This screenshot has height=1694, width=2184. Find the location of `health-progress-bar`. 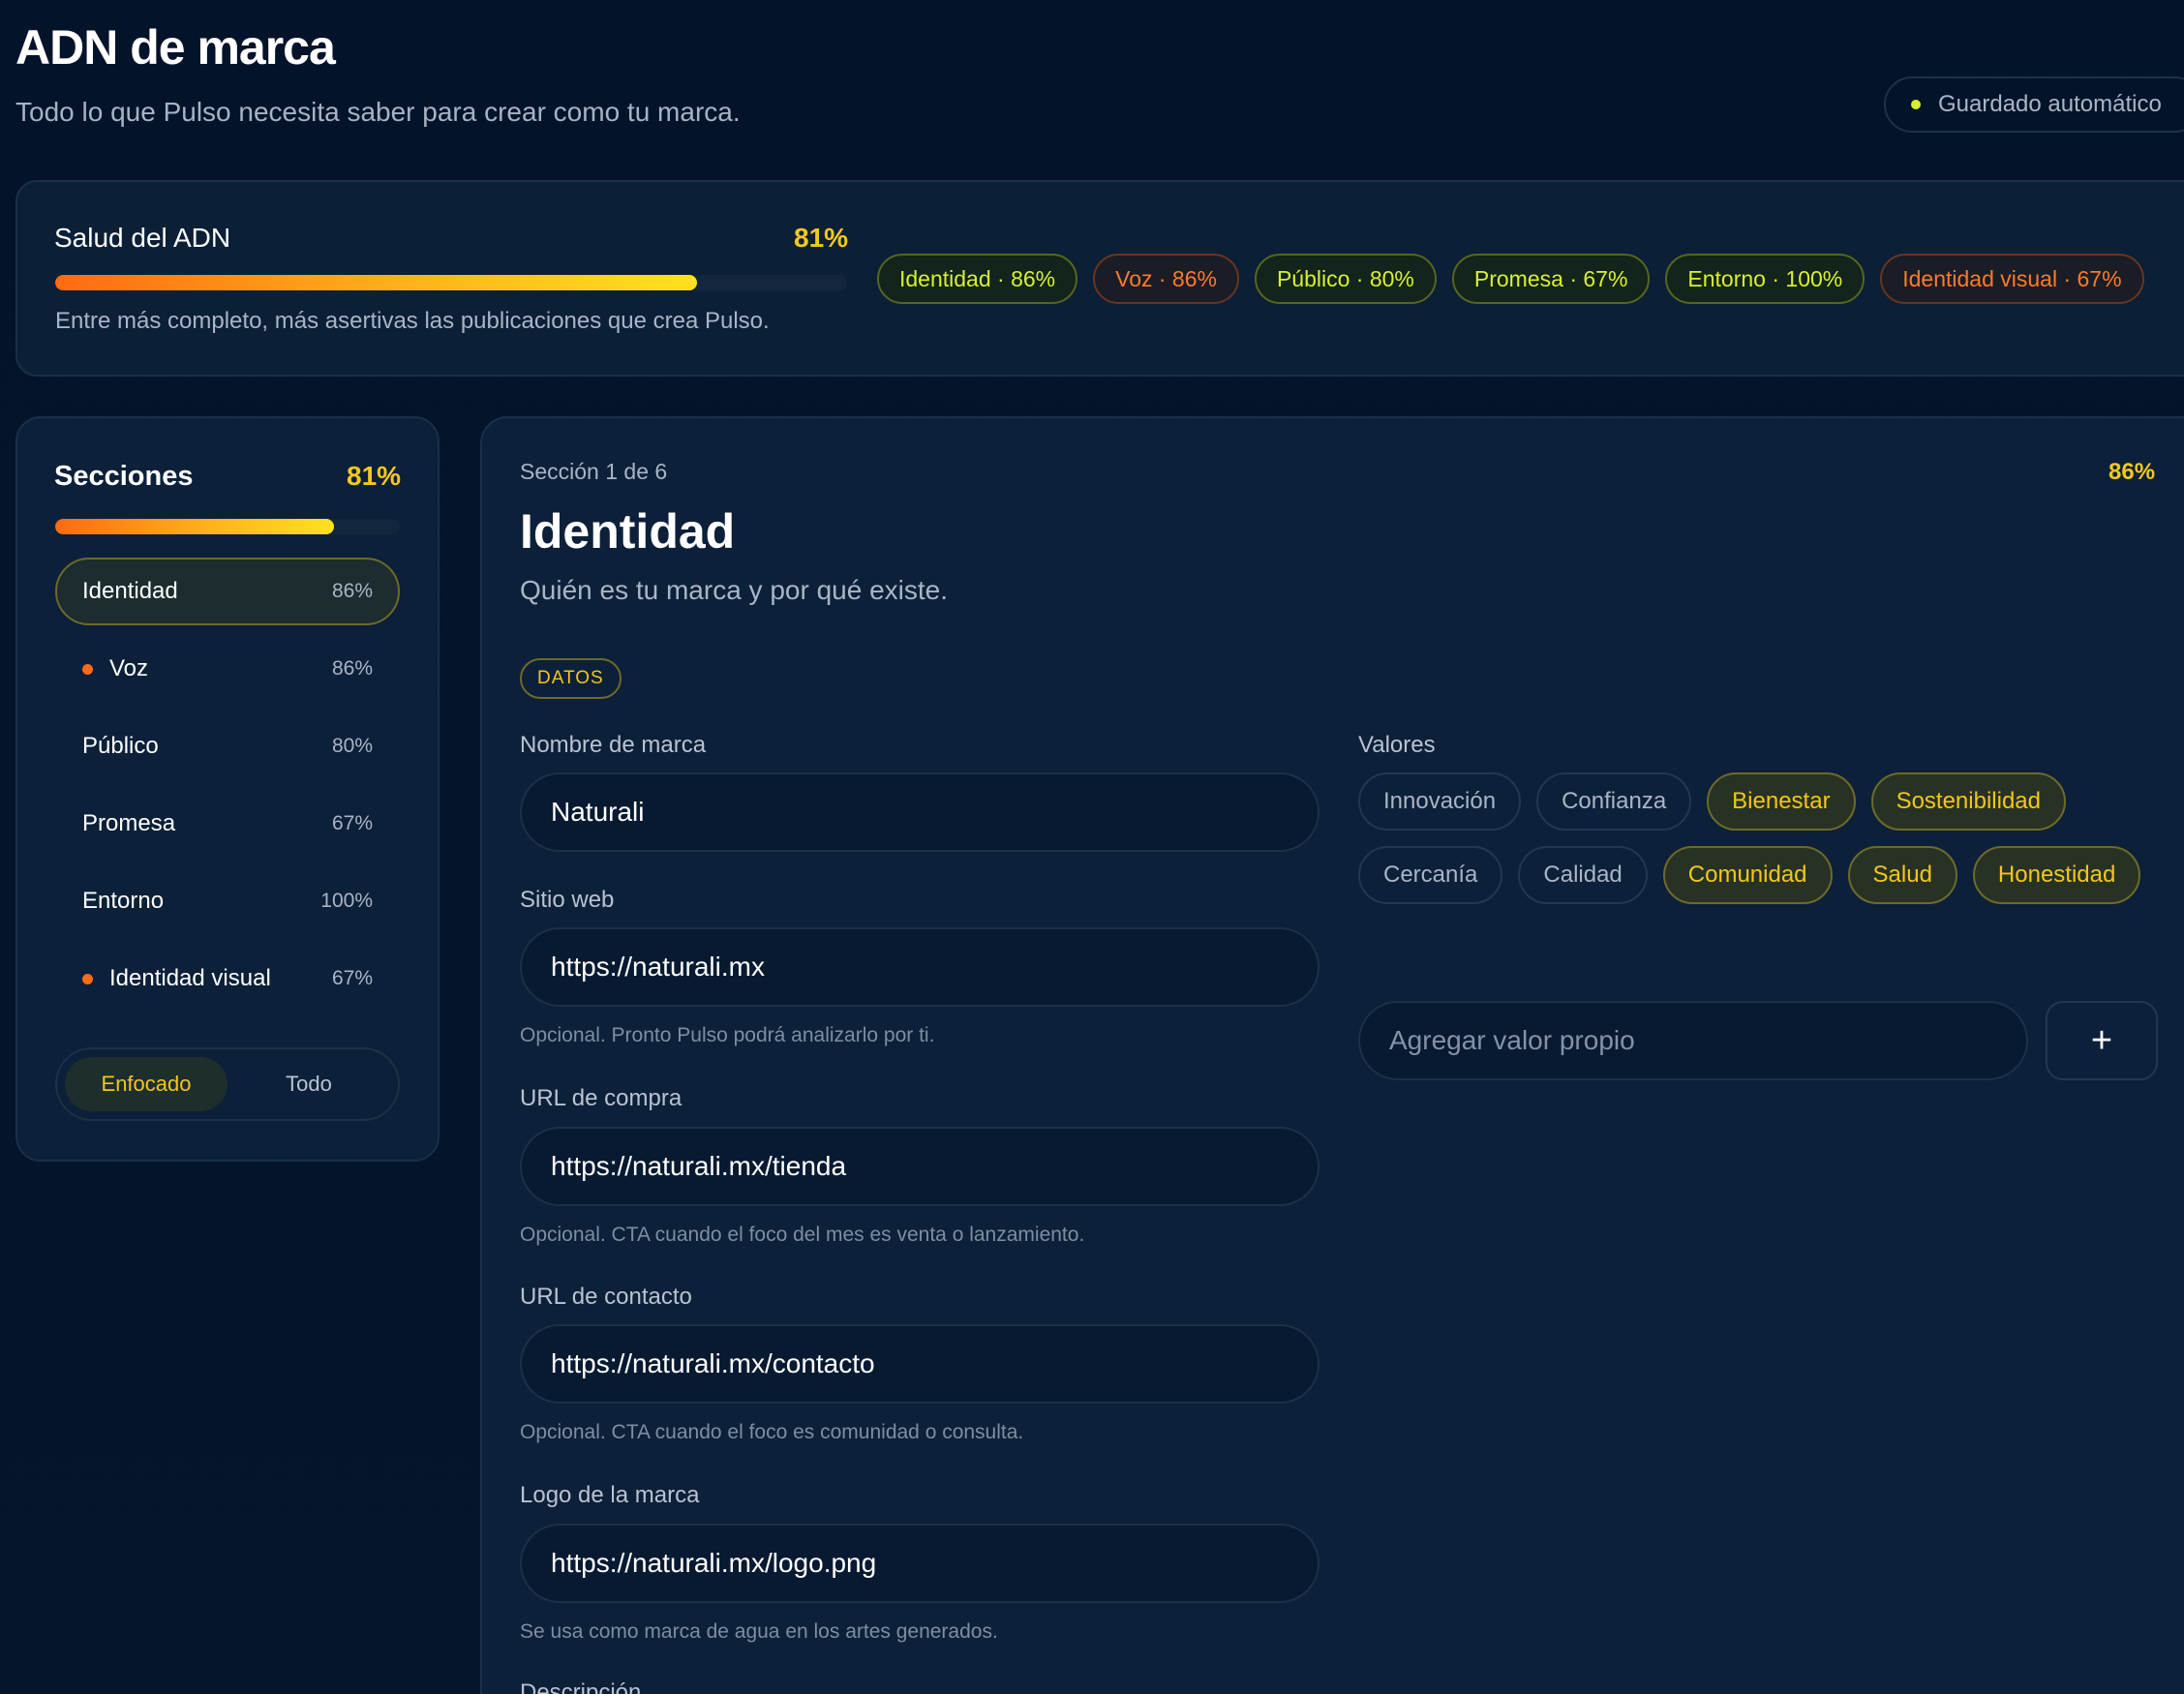

health-progress-bar is located at coordinates (451, 282).